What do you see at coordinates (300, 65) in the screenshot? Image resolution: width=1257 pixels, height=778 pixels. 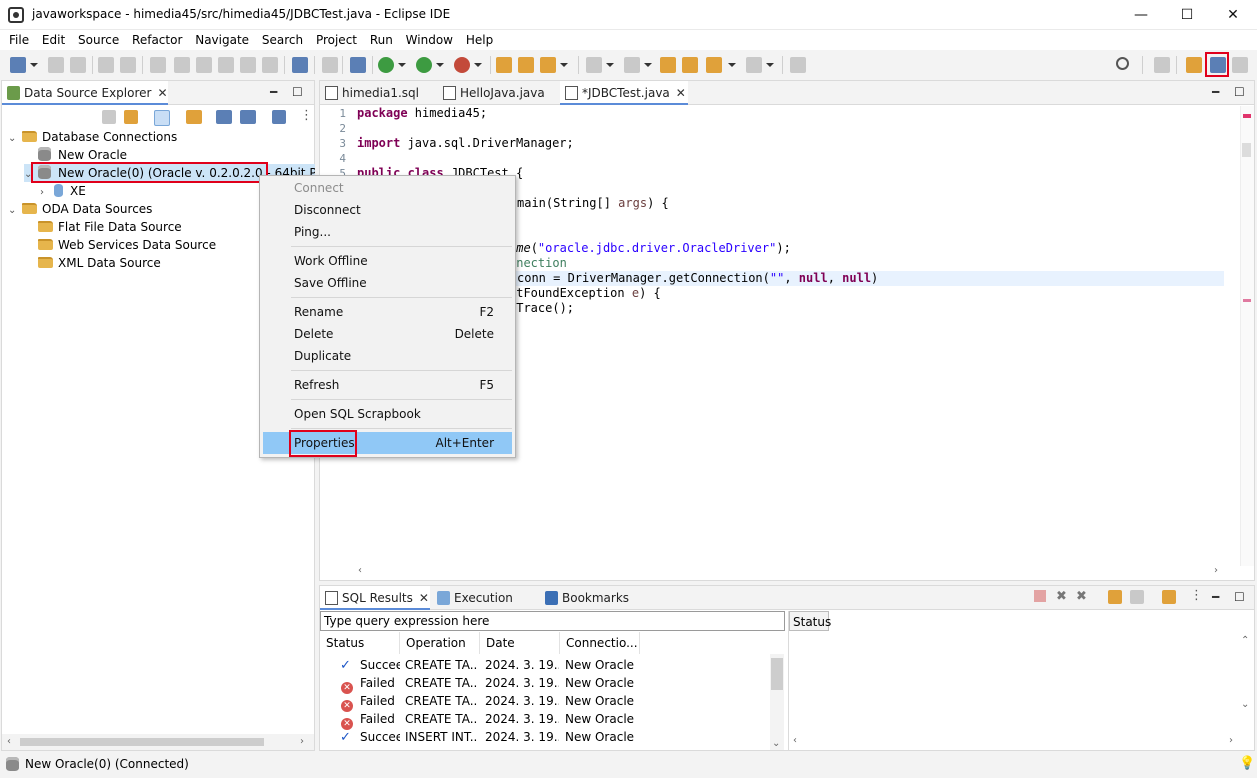 I see `console-icon` at bounding box center [300, 65].